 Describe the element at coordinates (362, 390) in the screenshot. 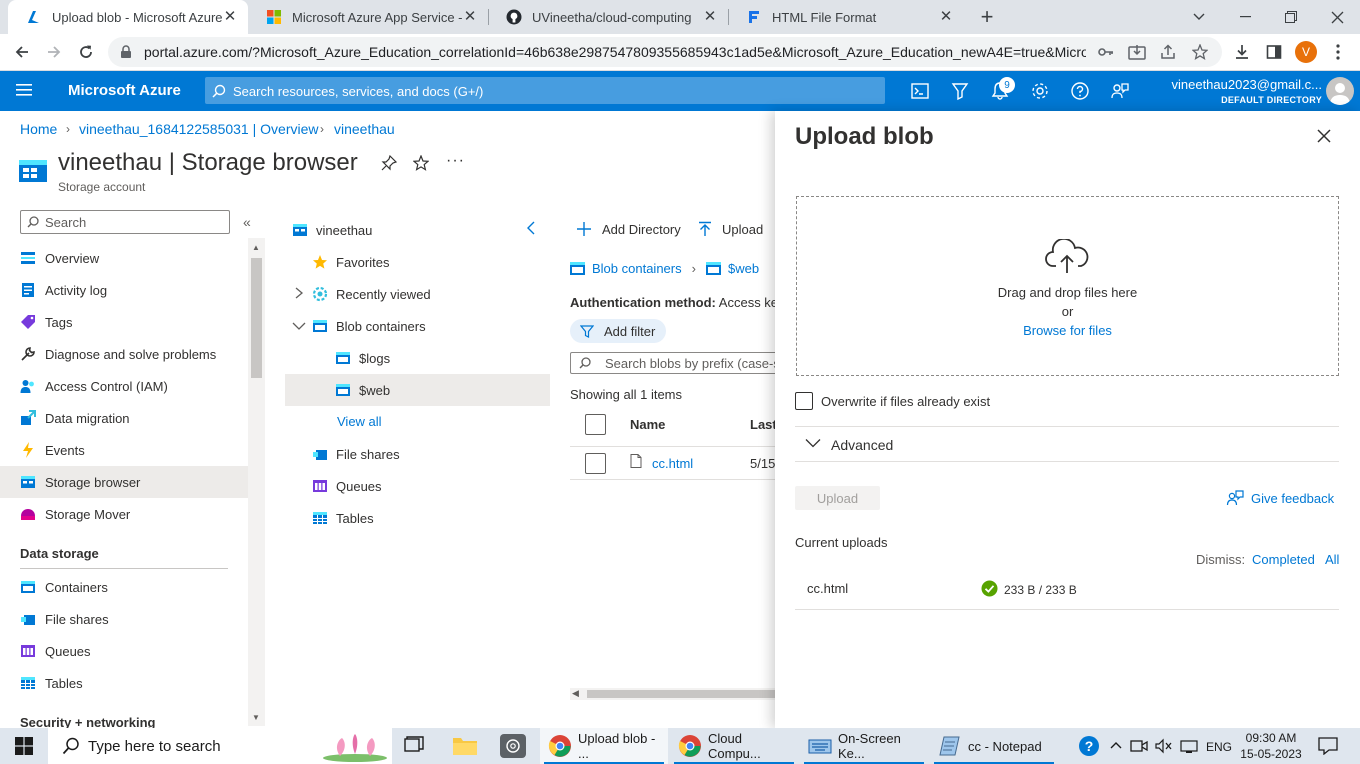

I see `tree-container-web: $web` at that location.